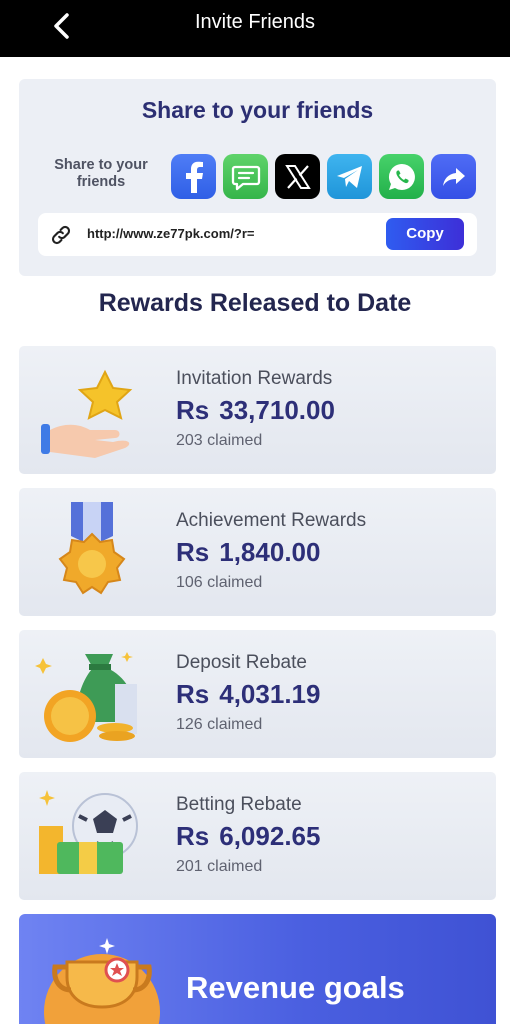  Describe the element at coordinates (219, 440) in the screenshot. I see `reward-claimed-count: 203 claimed` at that location.